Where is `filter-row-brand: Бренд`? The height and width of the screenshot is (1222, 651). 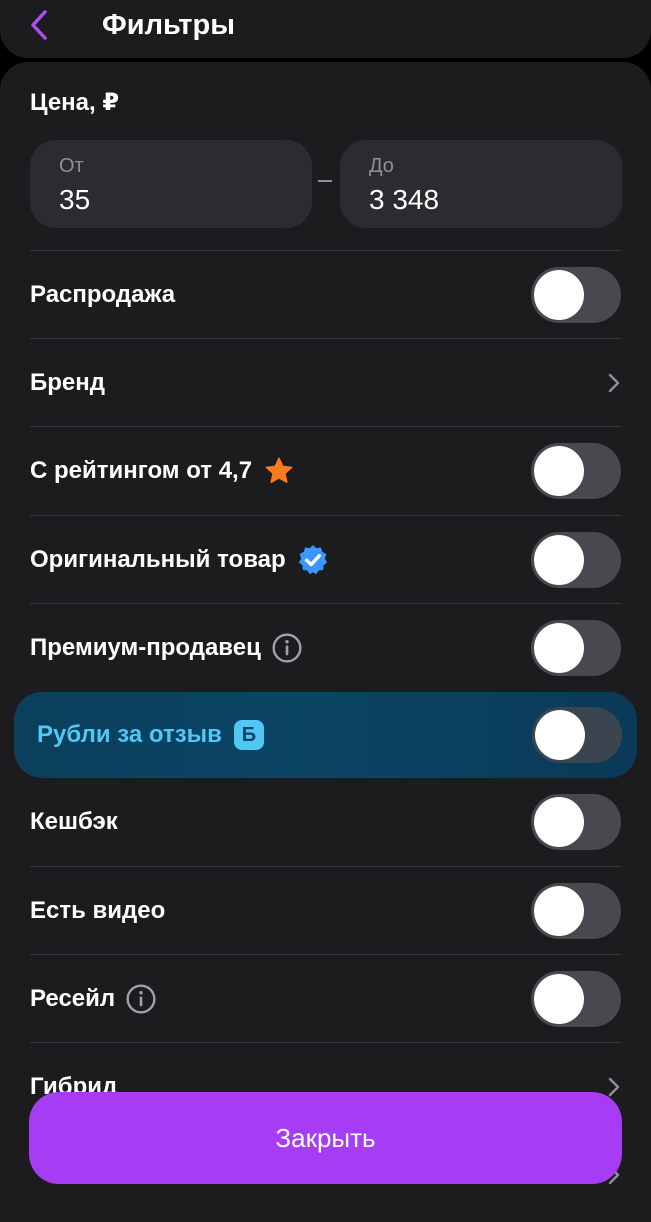 filter-row-brand: Бренд is located at coordinates (325, 382).